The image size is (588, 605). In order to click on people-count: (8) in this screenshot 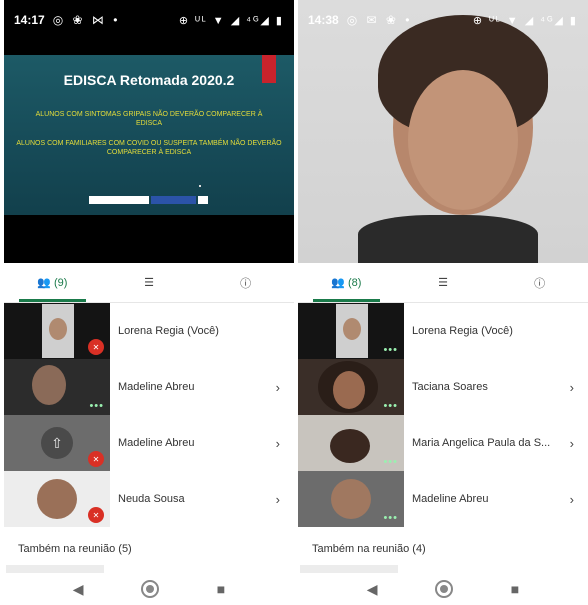, I will do `click(354, 282)`.